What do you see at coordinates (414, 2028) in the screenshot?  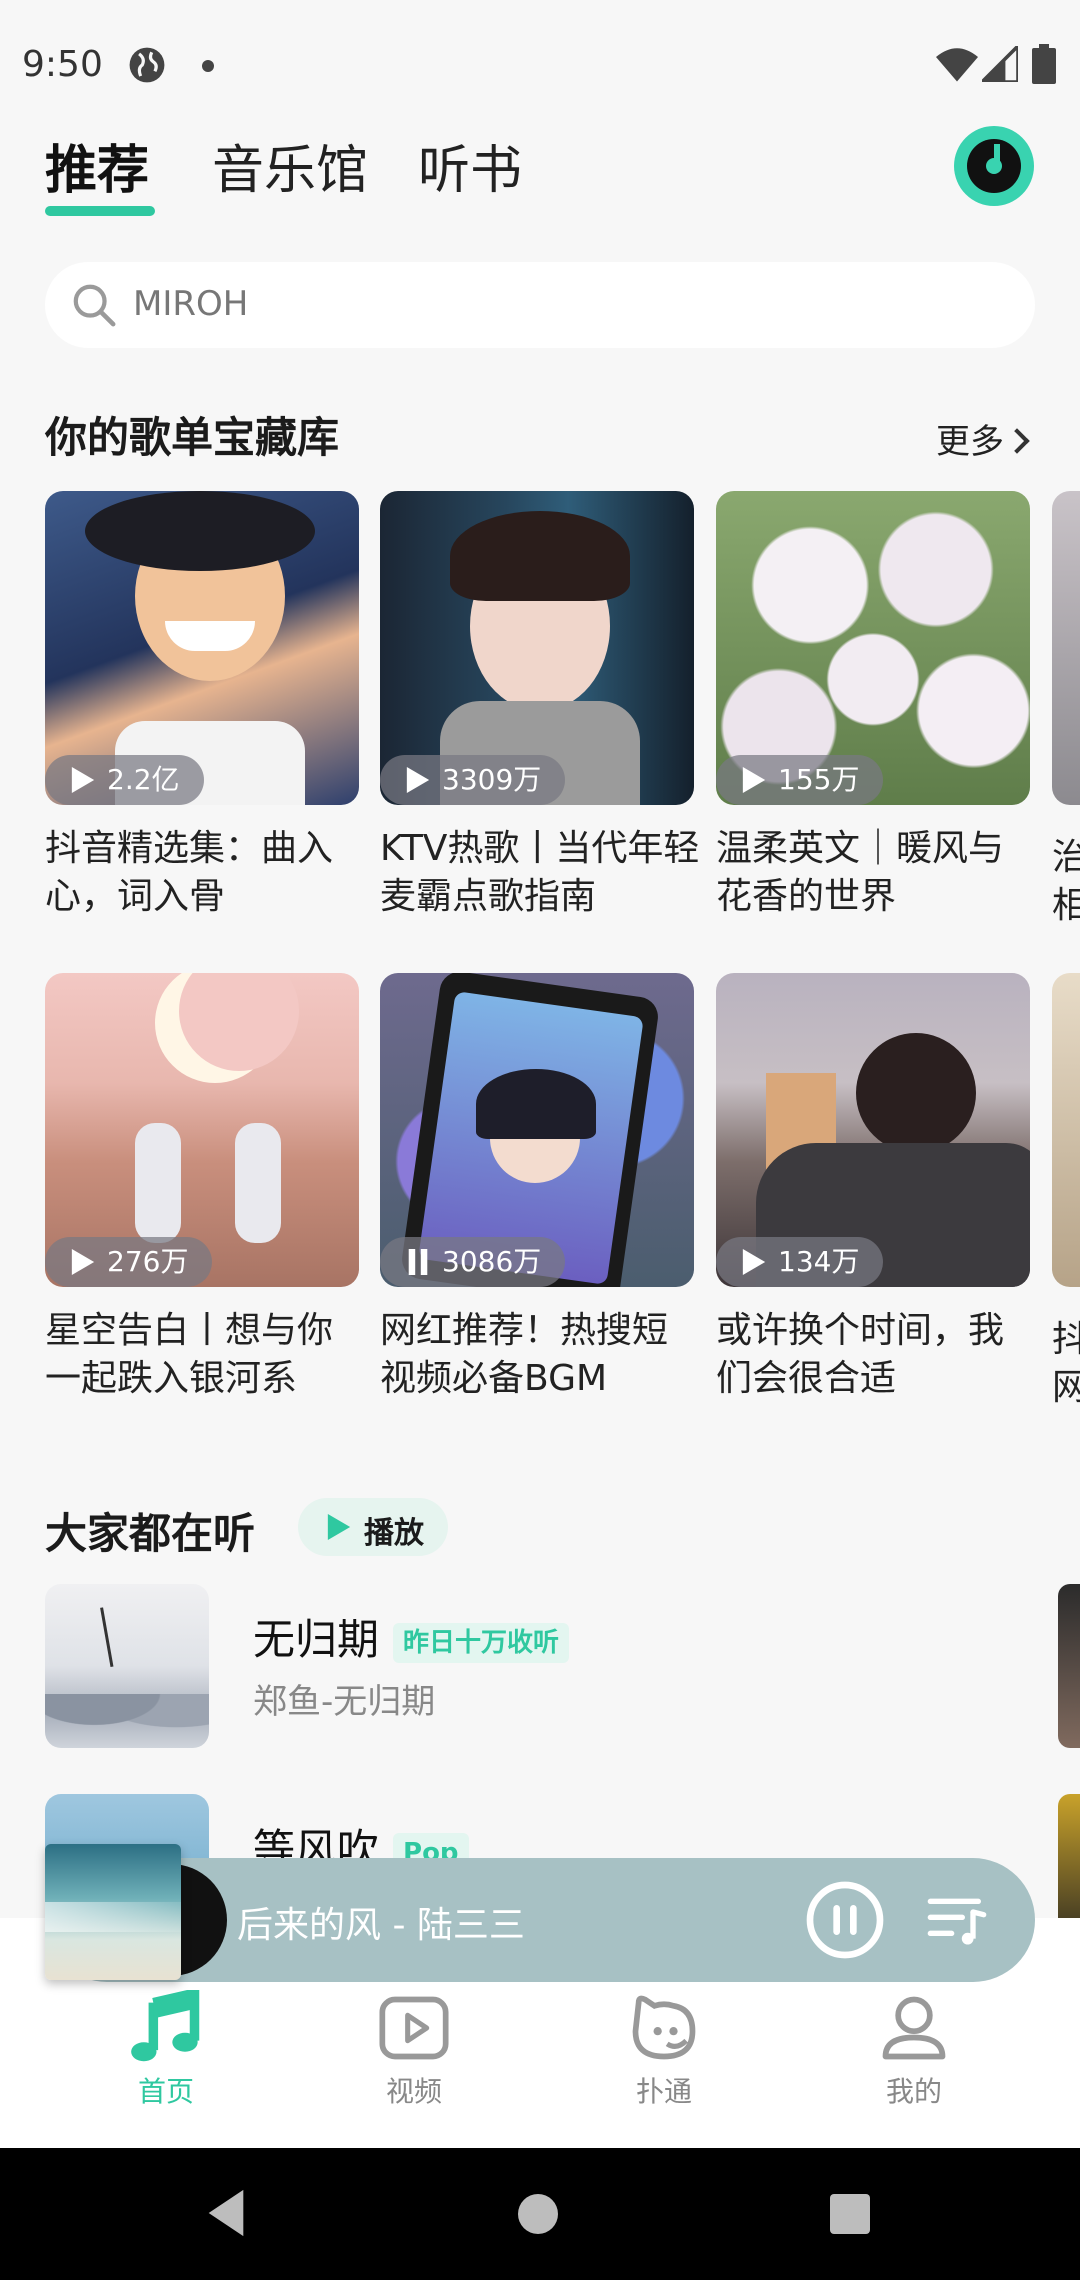 I see `video-icon` at bounding box center [414, 2028].